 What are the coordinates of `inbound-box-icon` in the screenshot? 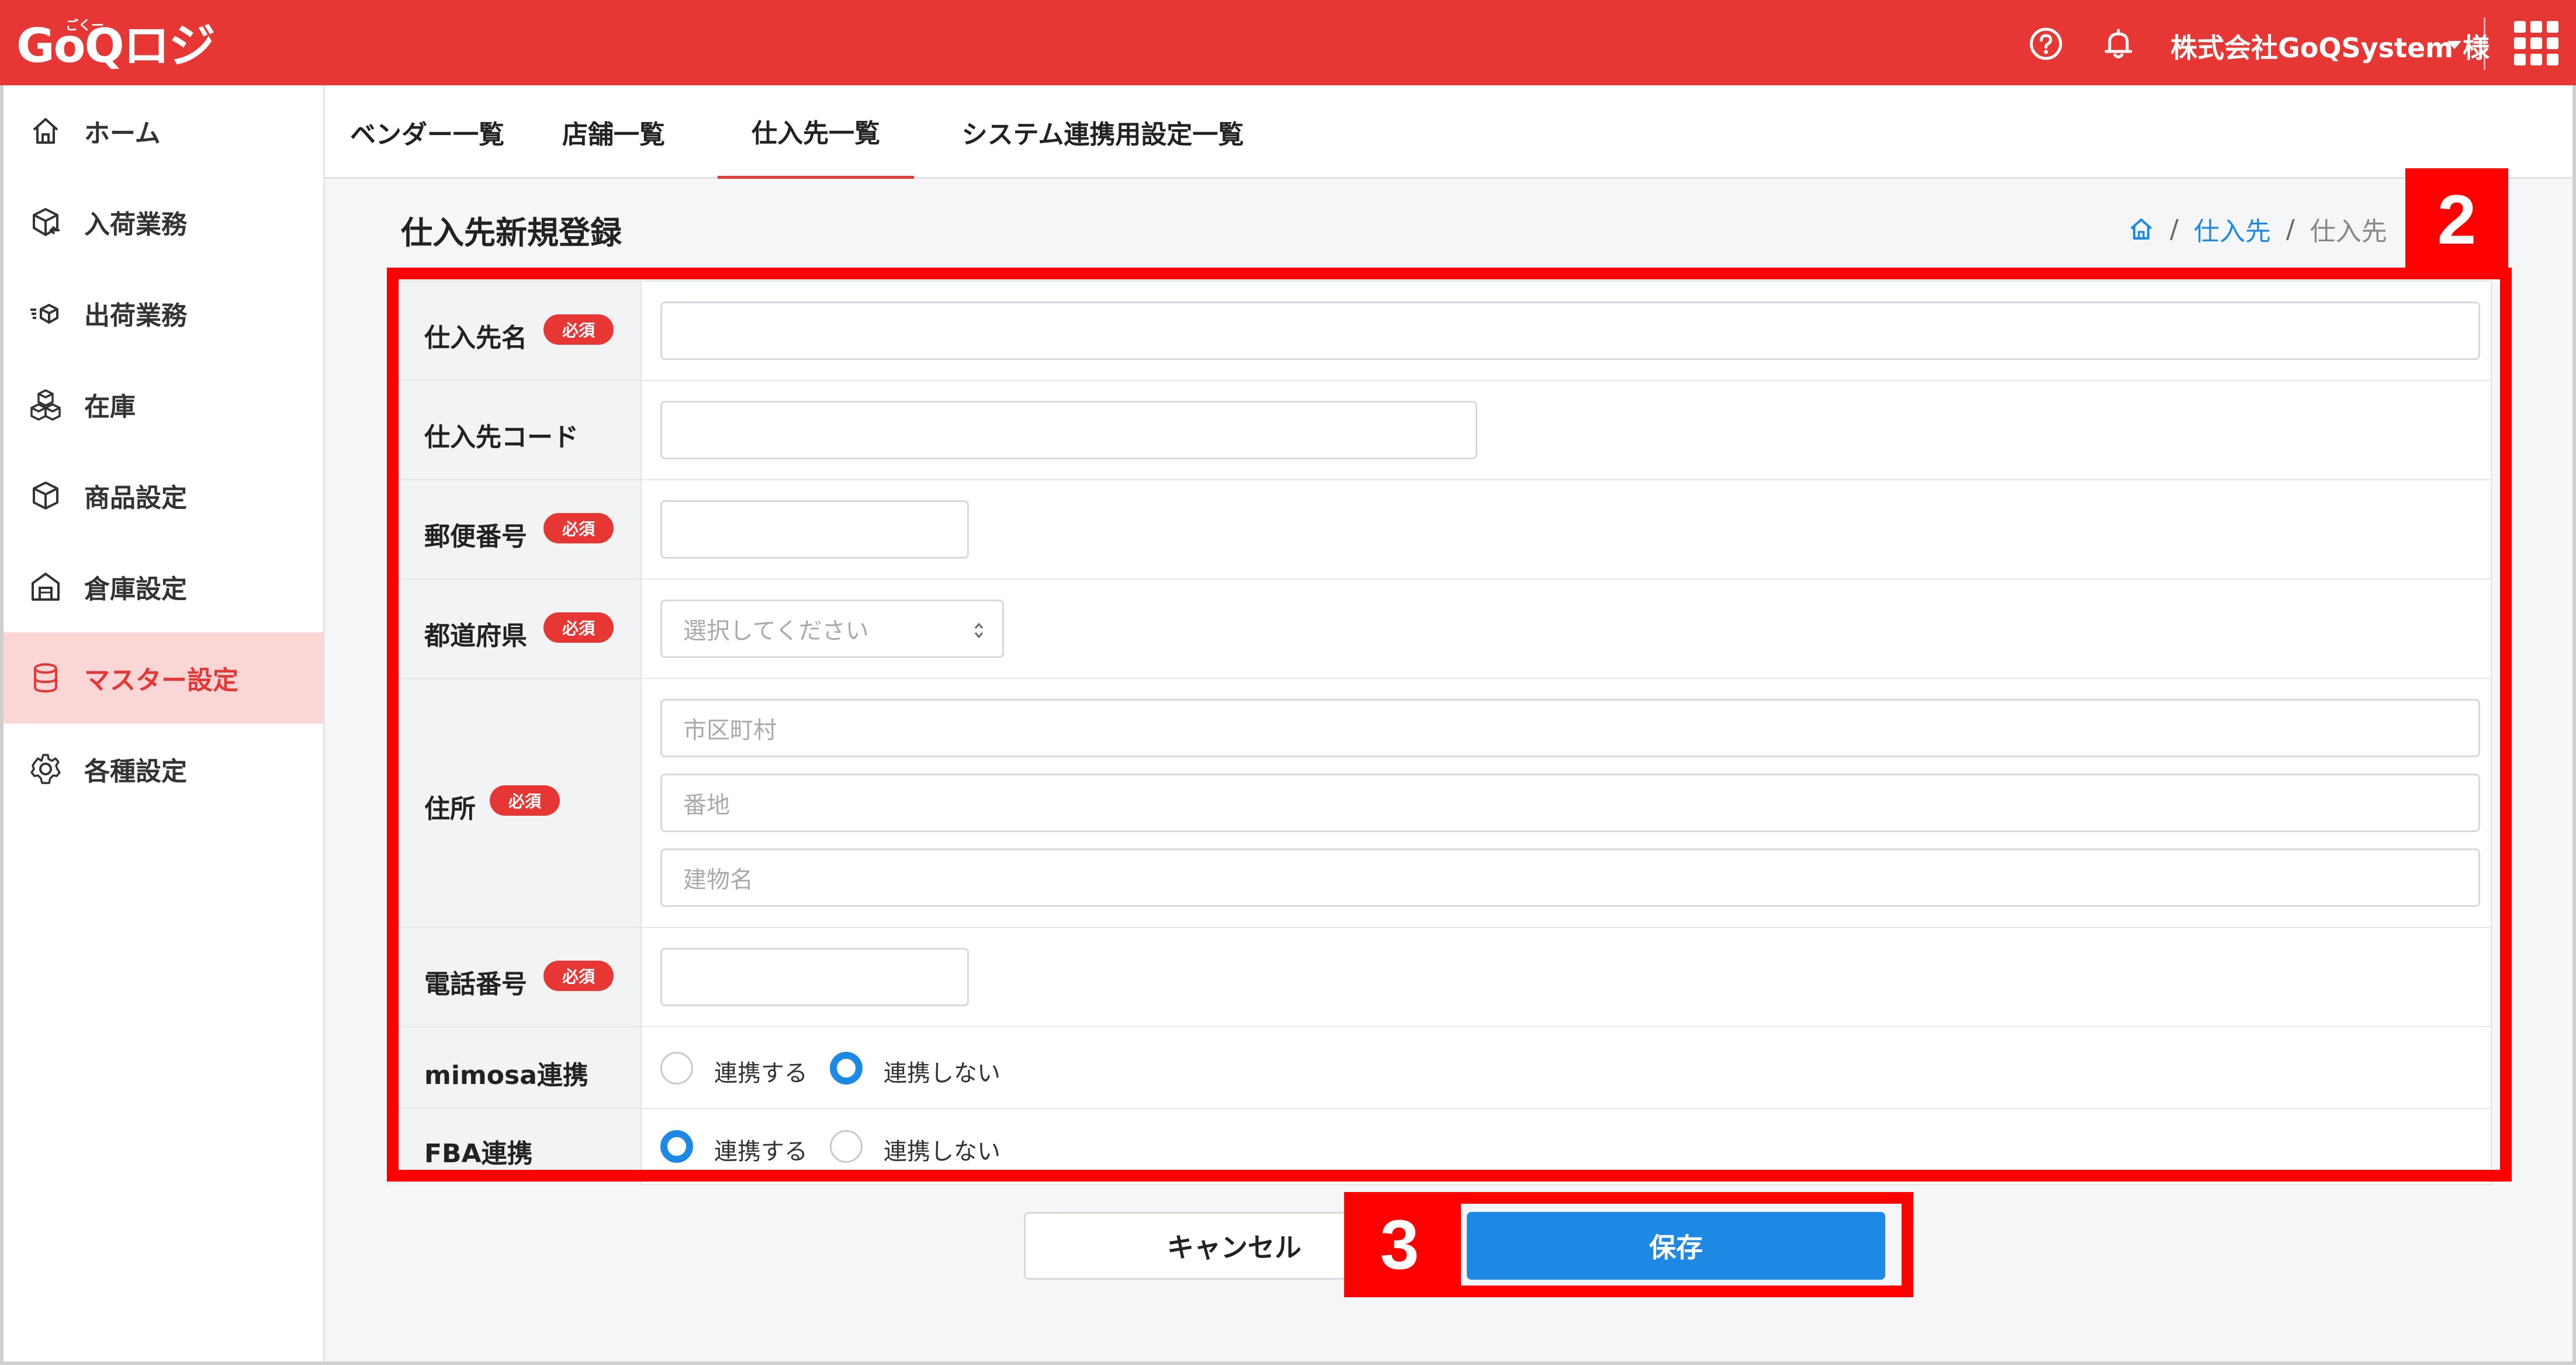 It's located at (46, 222).